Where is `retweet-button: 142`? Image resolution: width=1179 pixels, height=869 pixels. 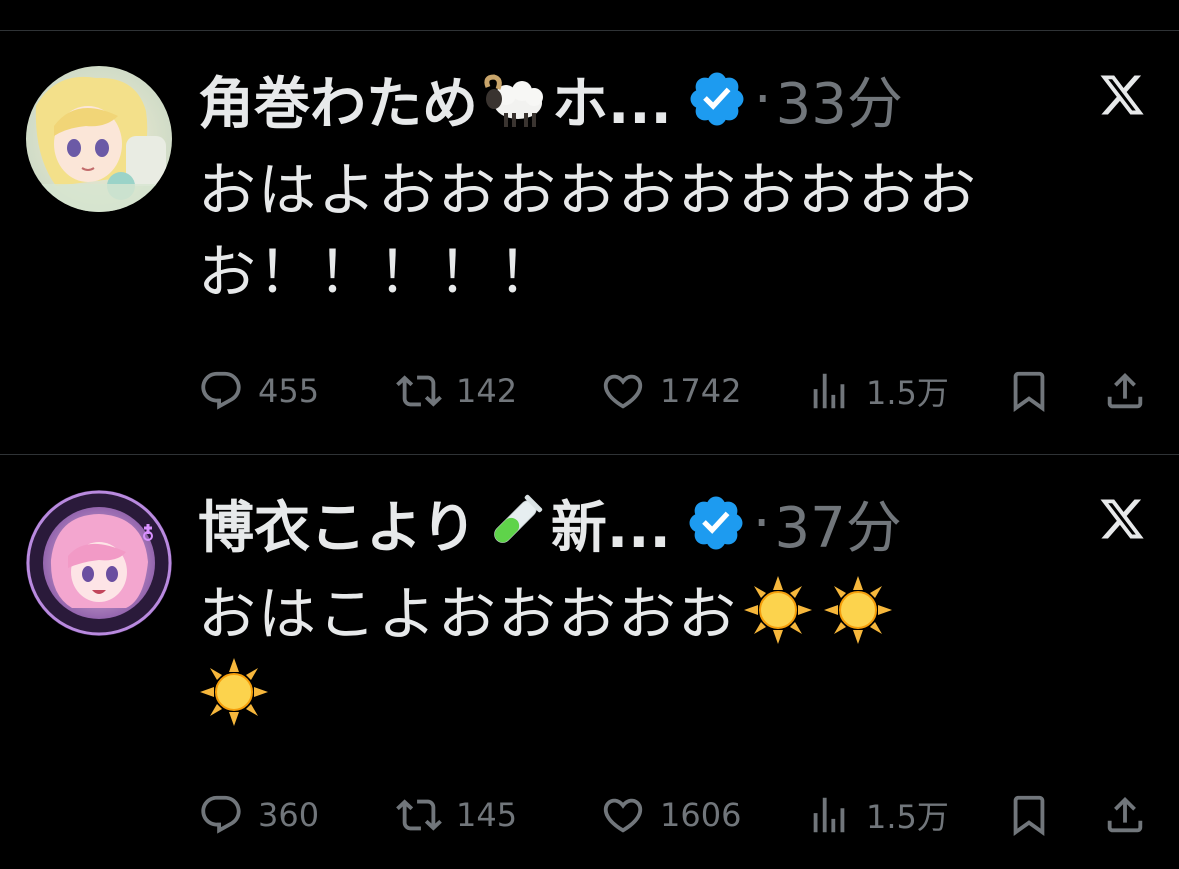 retweet-button: 142 is located at coordinates (456, 391).